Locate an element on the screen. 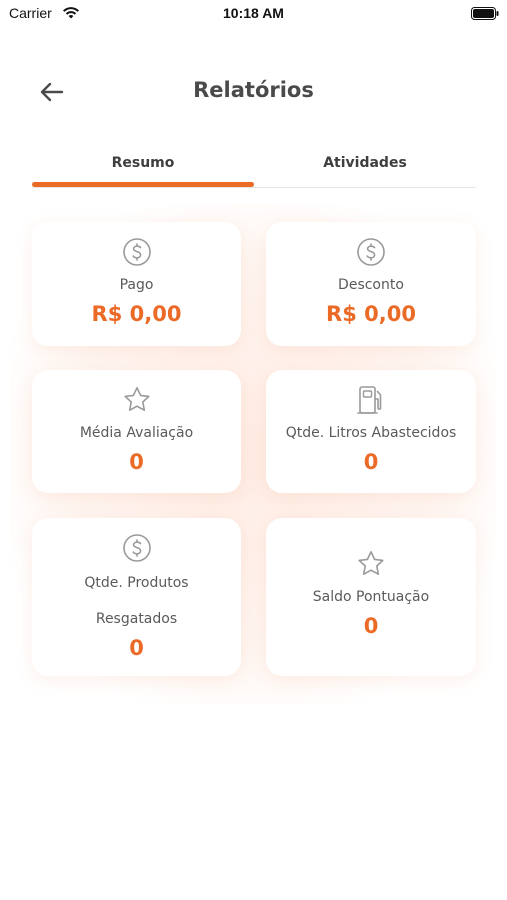  card-saldo-pontuacao: Saldo Pontuação 0 is located at coordinates (371, 597).